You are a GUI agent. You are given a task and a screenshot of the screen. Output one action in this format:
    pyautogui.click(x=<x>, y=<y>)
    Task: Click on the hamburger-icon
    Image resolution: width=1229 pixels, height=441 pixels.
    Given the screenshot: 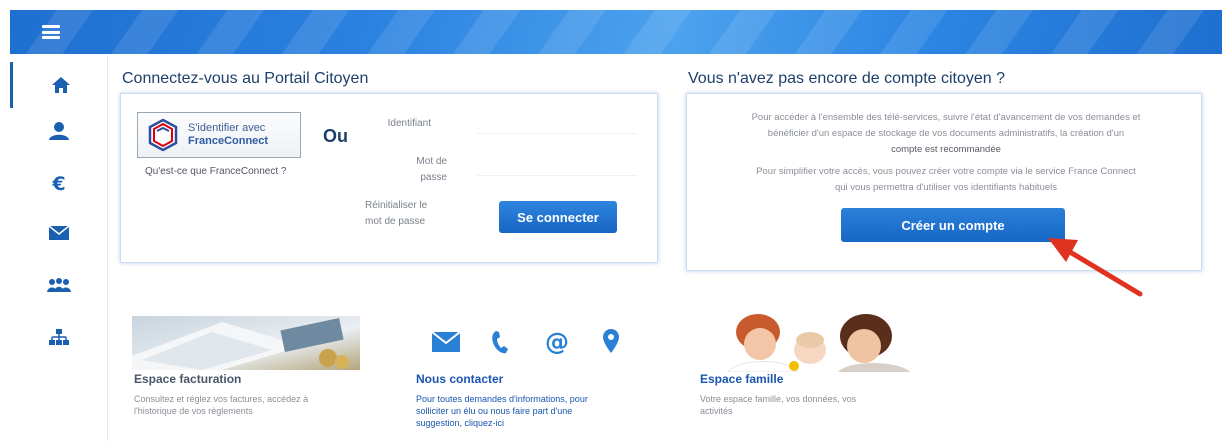 What is the action you would take?
    pyautogui.click(x=51, y=32)
    